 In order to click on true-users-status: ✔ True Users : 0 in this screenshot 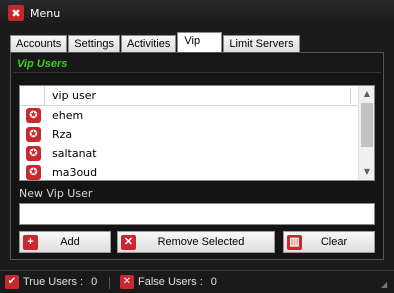, I will do `click(51, 282)`.